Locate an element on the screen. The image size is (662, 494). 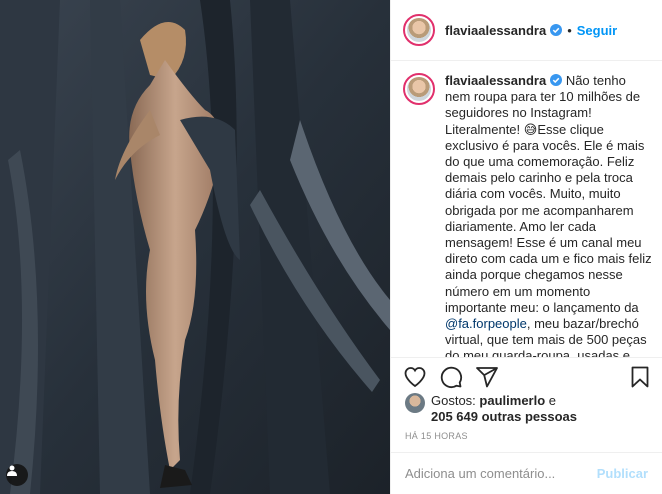
caption-username: flaviaalessandra is located at coordinates (495, 80).